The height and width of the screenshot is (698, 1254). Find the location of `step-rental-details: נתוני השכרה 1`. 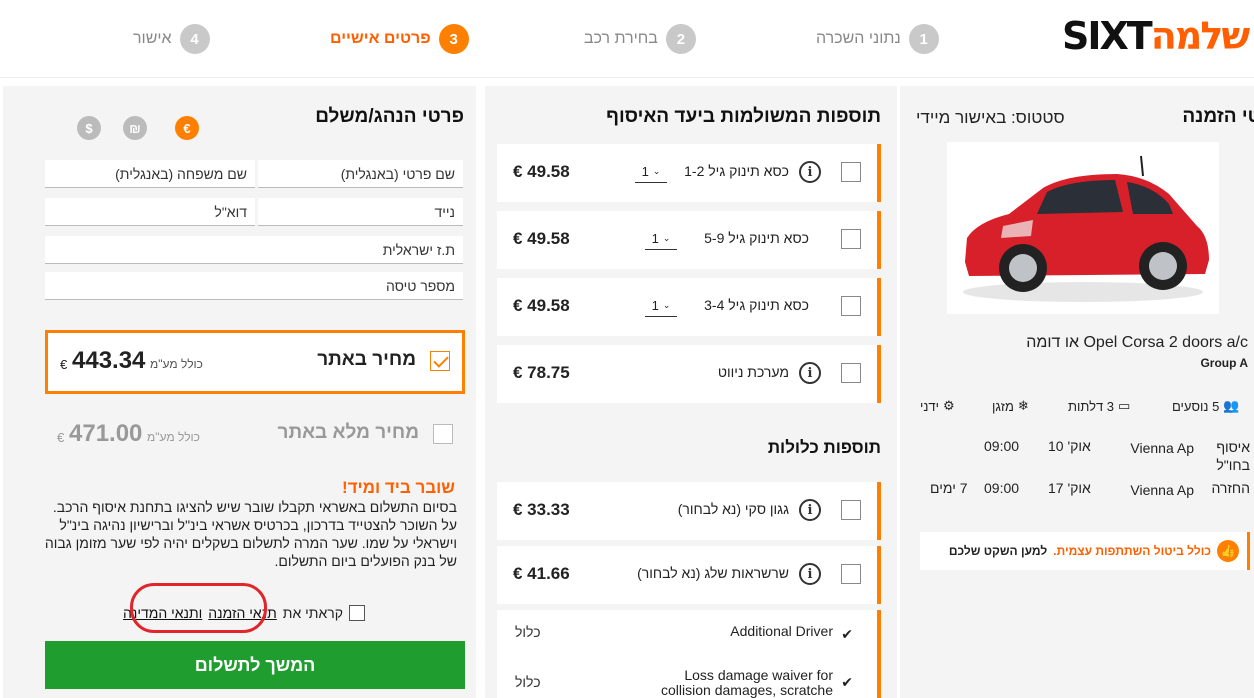

step-rental-details: נתוני השכרה 1 is located at coordinates (877, 39).